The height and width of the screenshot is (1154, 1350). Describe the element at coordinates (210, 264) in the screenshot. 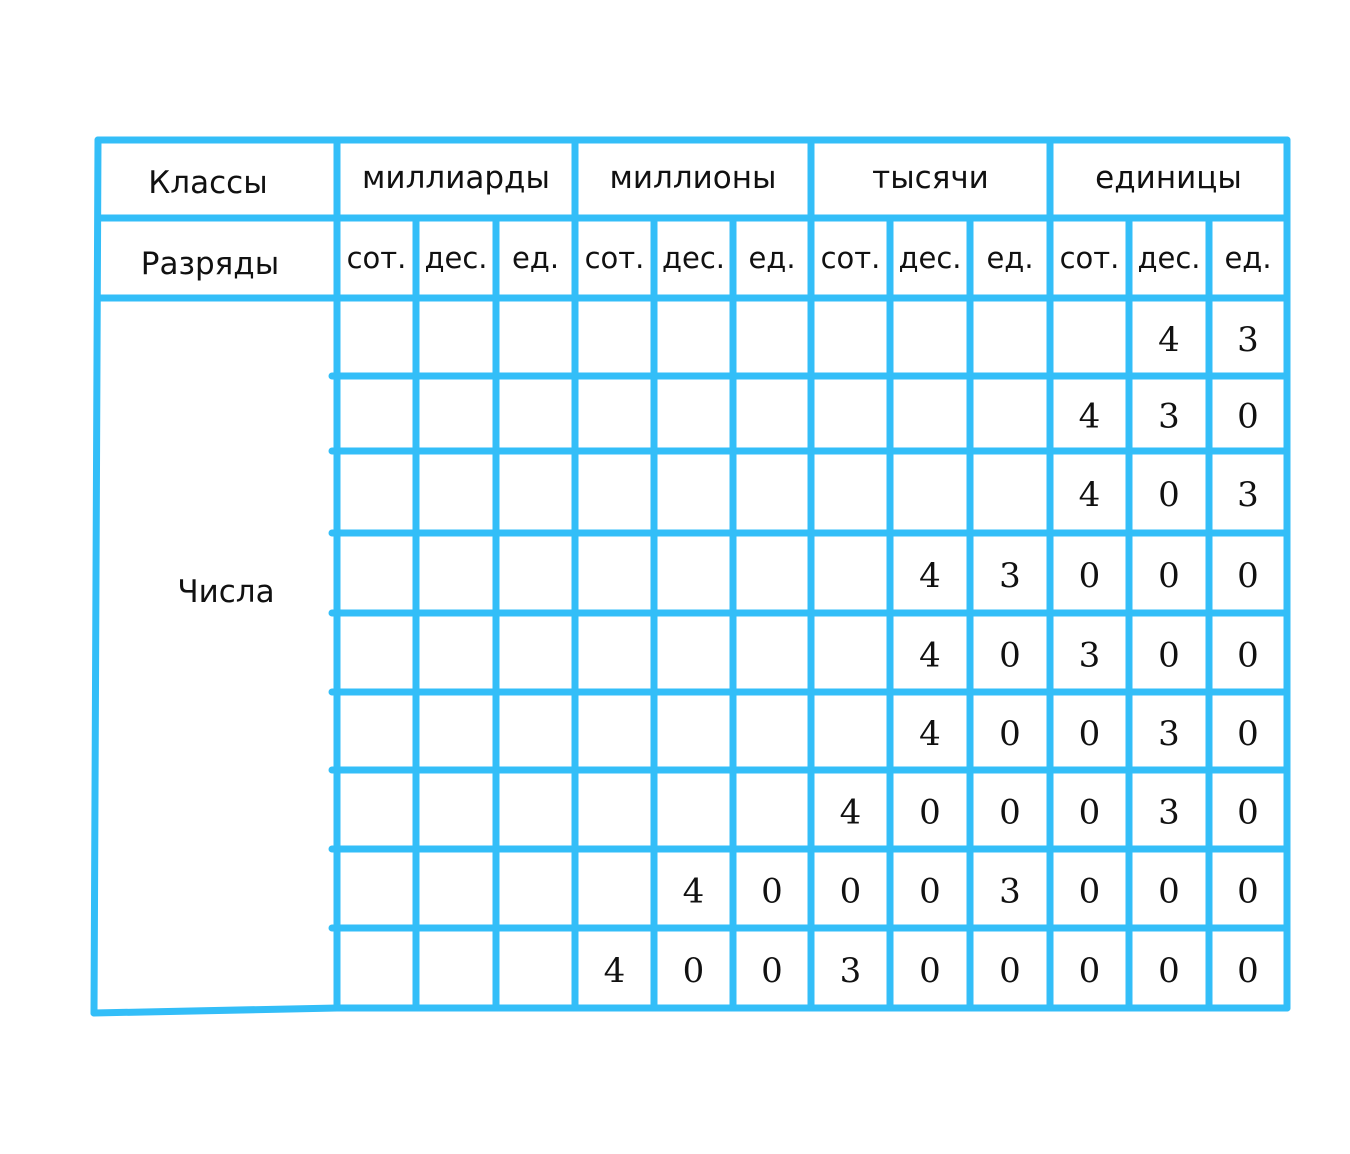

I see `ranks-label: Разряды` at that location.